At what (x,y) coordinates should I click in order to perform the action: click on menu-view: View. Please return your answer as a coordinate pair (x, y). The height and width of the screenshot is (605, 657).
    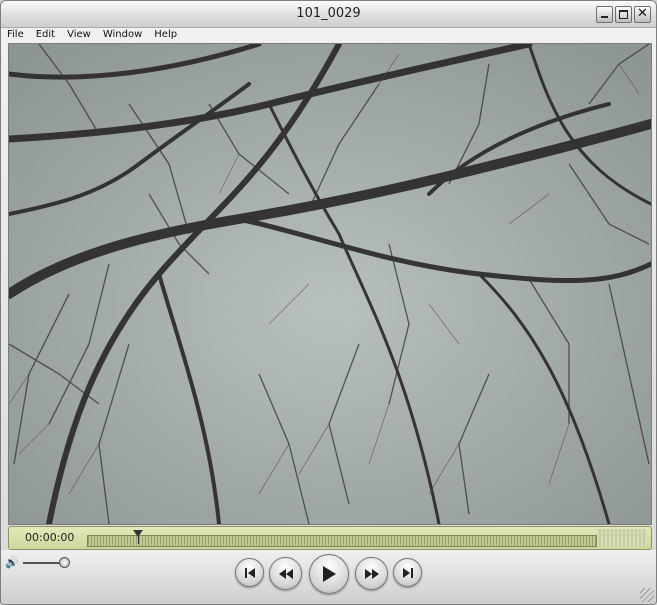
    Looking at the image, I should click on (79, 35).